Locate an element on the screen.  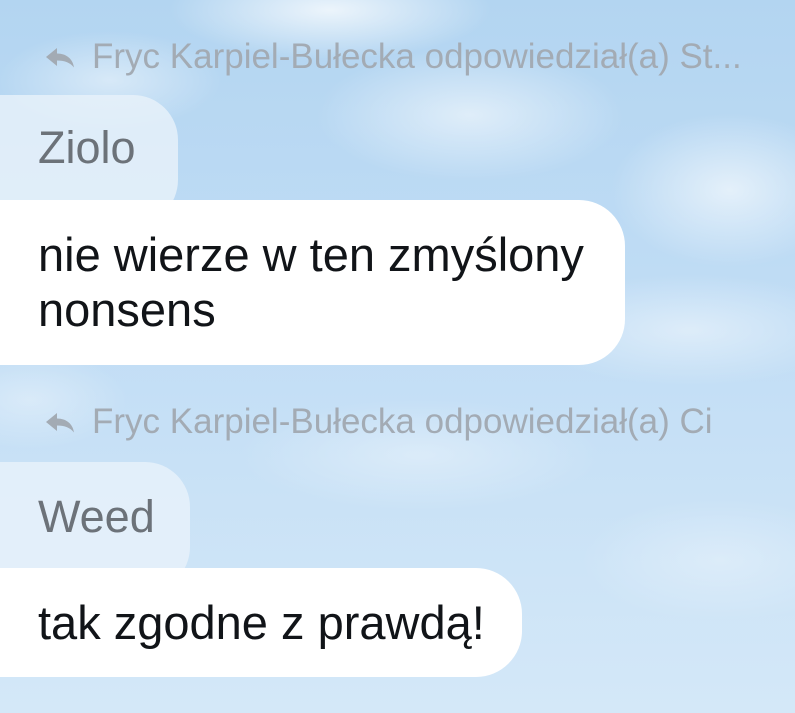
message-bubble: tak zgodne z prawdą! is located at coordinates (261, 622).